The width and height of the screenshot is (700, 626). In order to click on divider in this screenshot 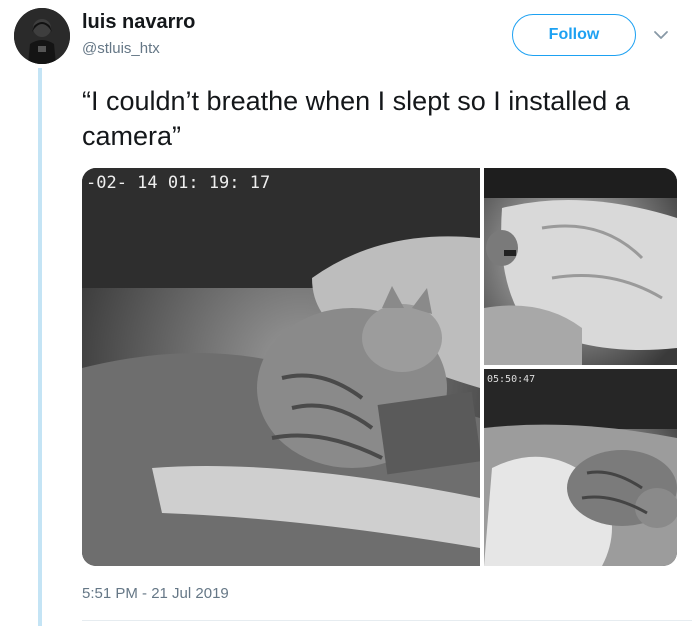, I will do `click(387, 620)`.